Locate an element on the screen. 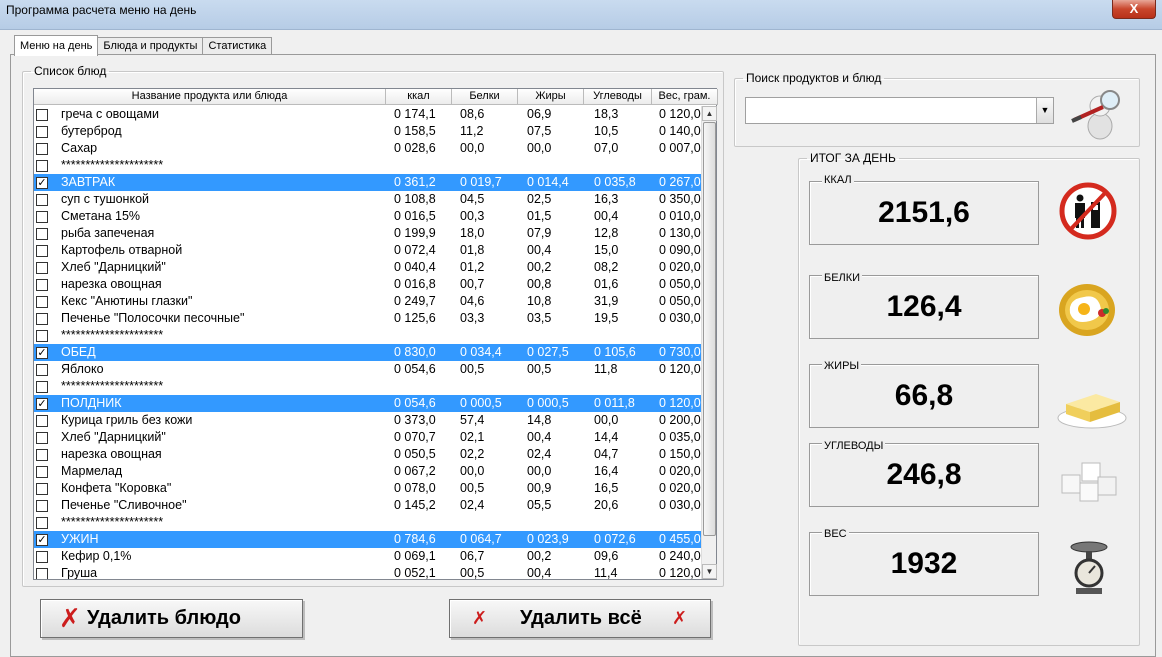 The image size is (1162, 657). cell-name: ********************* is located at coordinates (112, 165).